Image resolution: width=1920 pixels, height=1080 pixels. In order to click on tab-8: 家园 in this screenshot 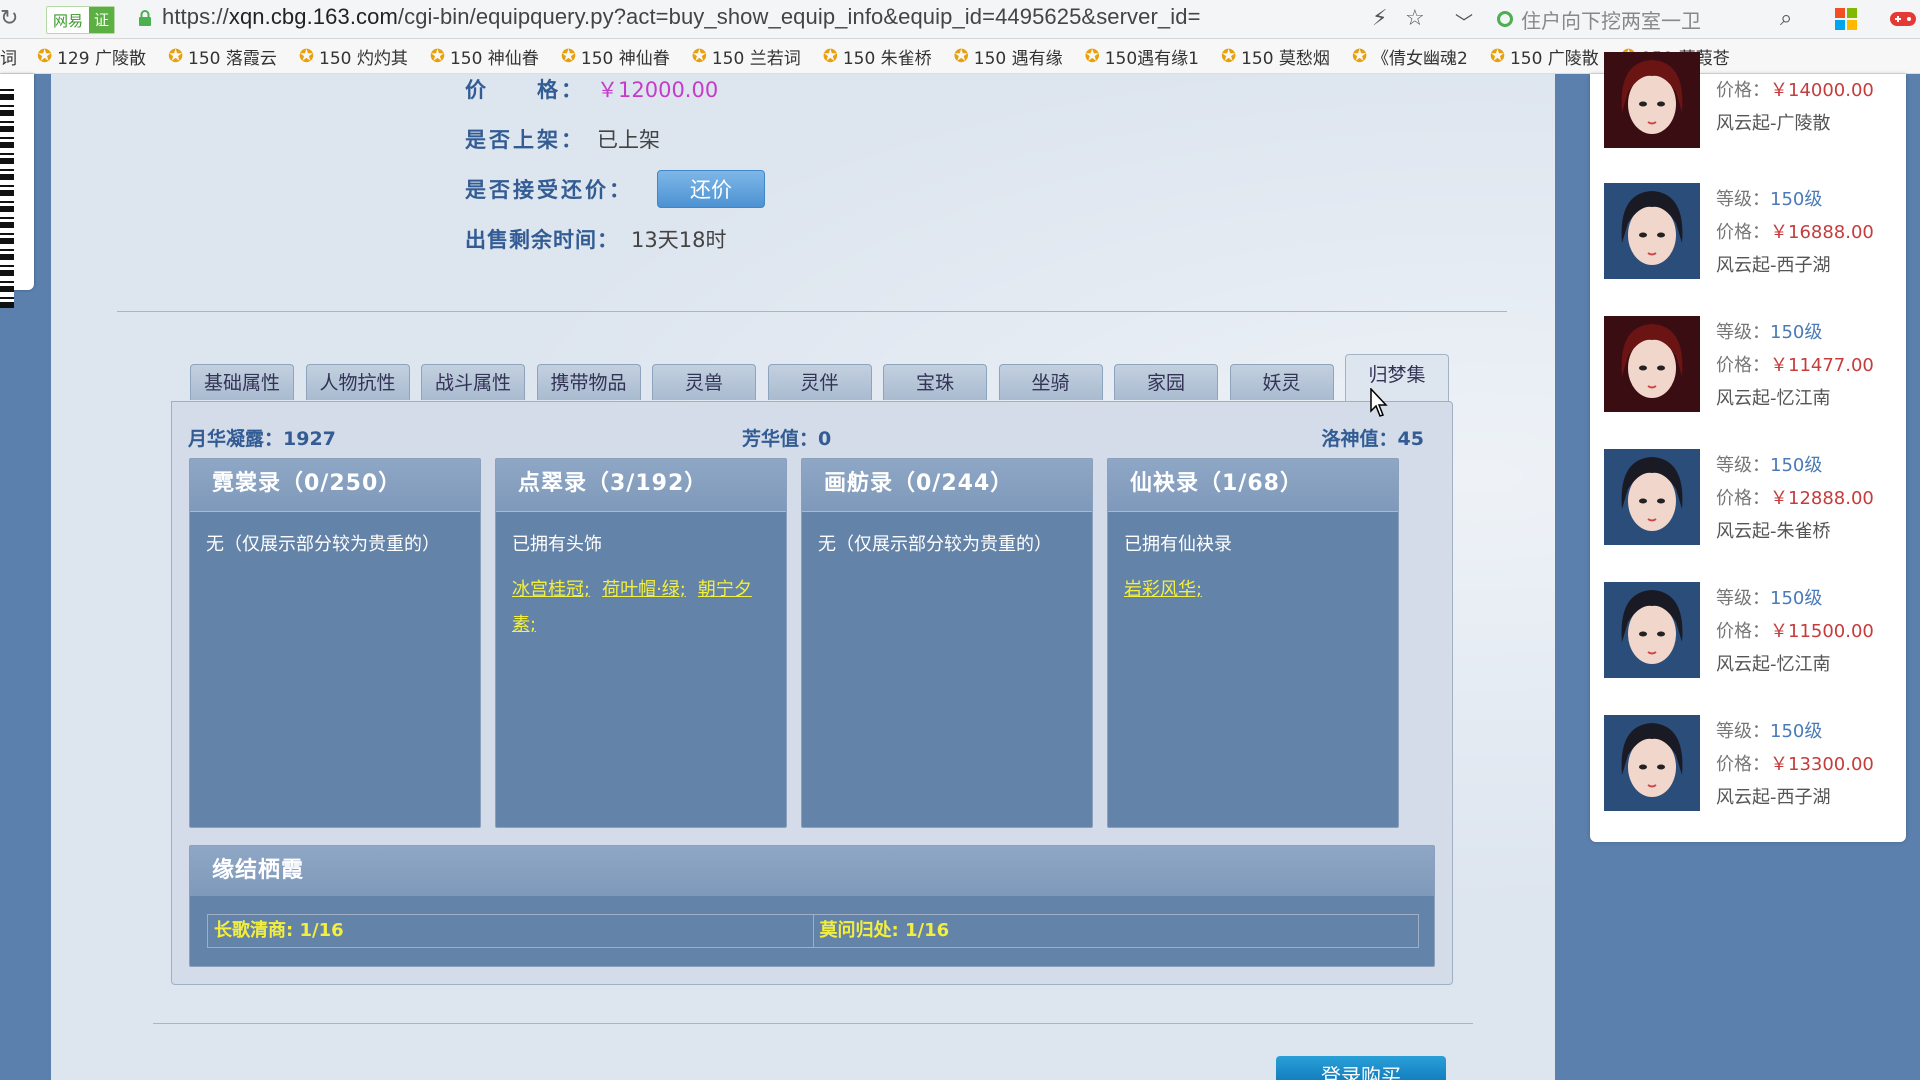, I will do `click(1166, 382)`.